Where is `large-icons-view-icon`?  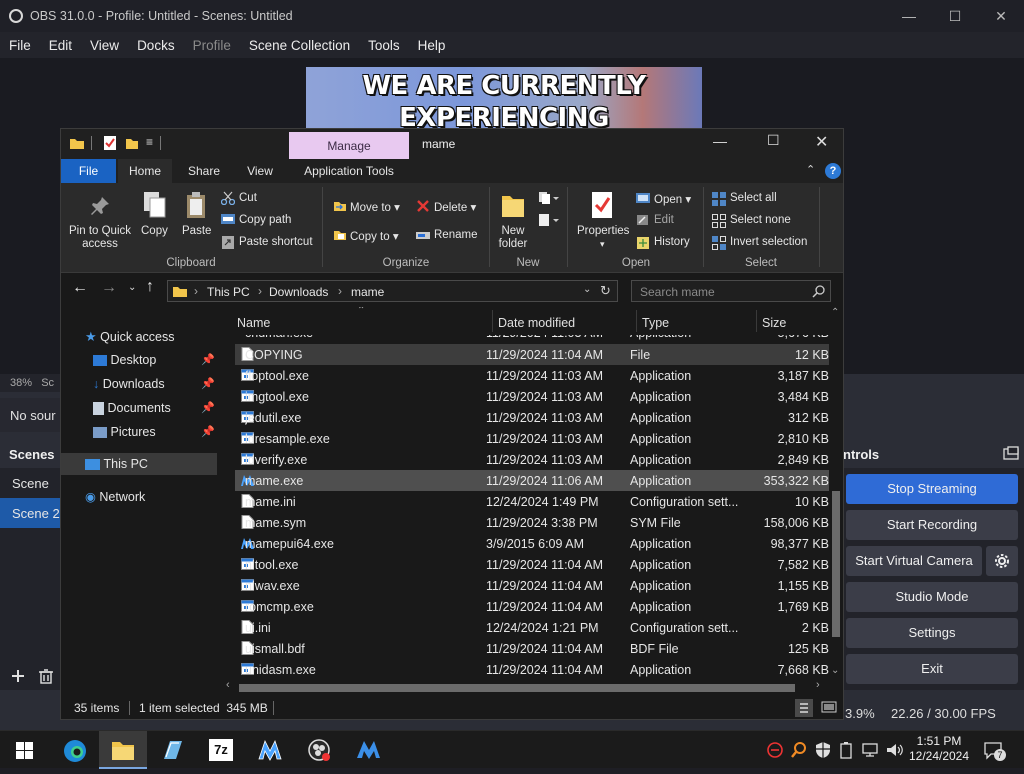 large-icons-view-icon is located at coordinates (829, 708).